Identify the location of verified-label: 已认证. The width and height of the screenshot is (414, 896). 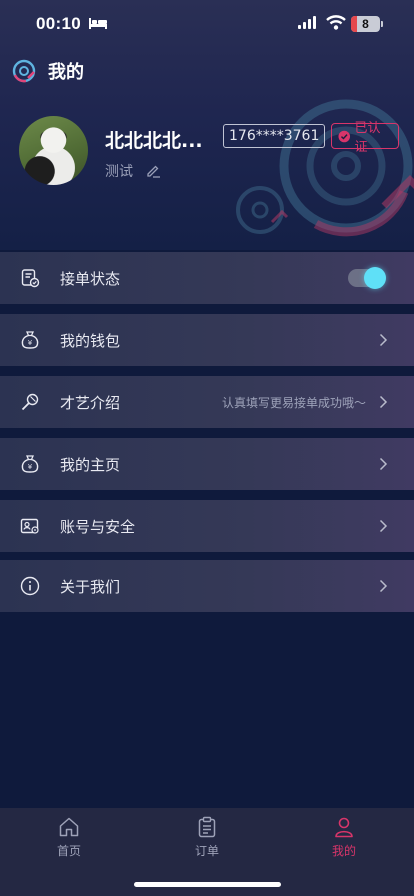
(367, 138).